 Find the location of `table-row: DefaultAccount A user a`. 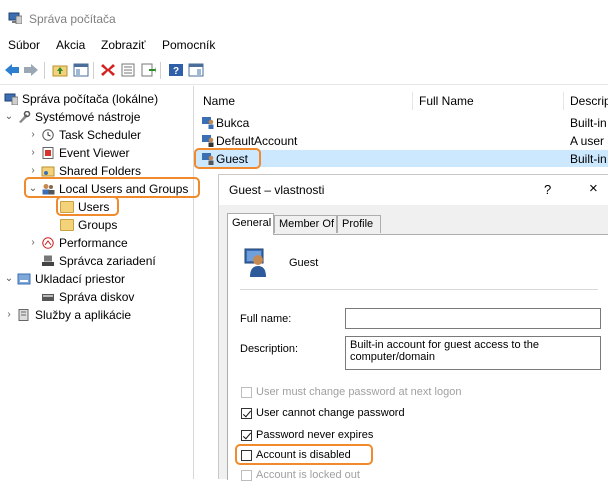

table-row: DefaultAccount A user a is located at coordinates (401, 140).